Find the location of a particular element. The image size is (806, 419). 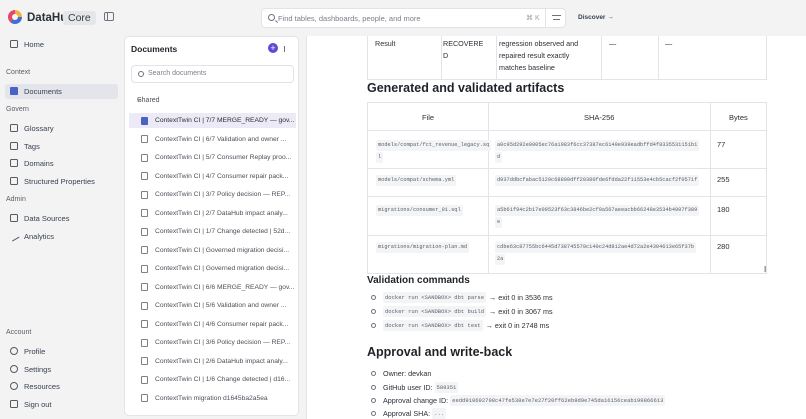

approval-sha-label: Approval SHA: is located at coordinates (407, 413).